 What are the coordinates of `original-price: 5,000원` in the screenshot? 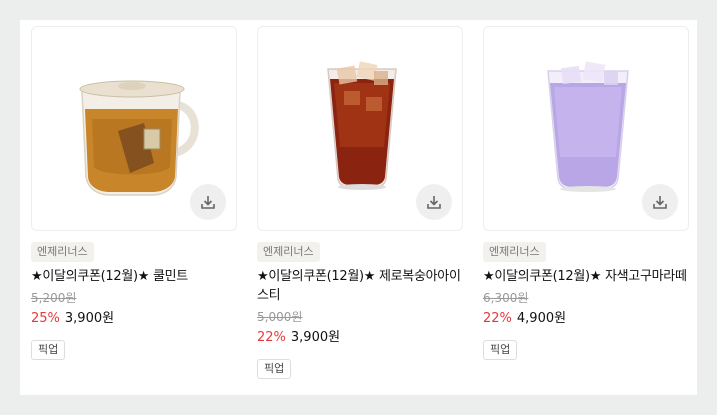 It's located at (280, 317).